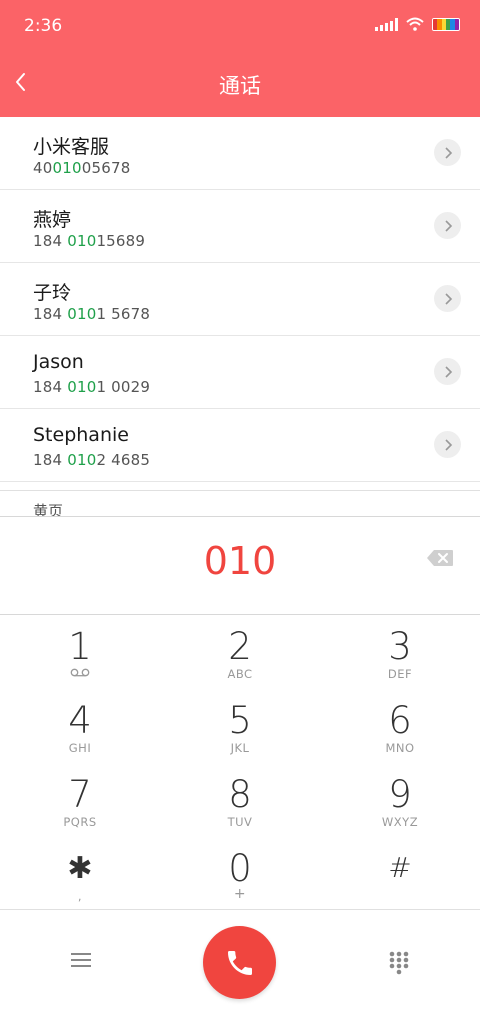 The image size is (480, 1014). Describe the element at coordinates (92, 314) in the screenshot. I see `contact-number: 184 0101 5678` at that location.